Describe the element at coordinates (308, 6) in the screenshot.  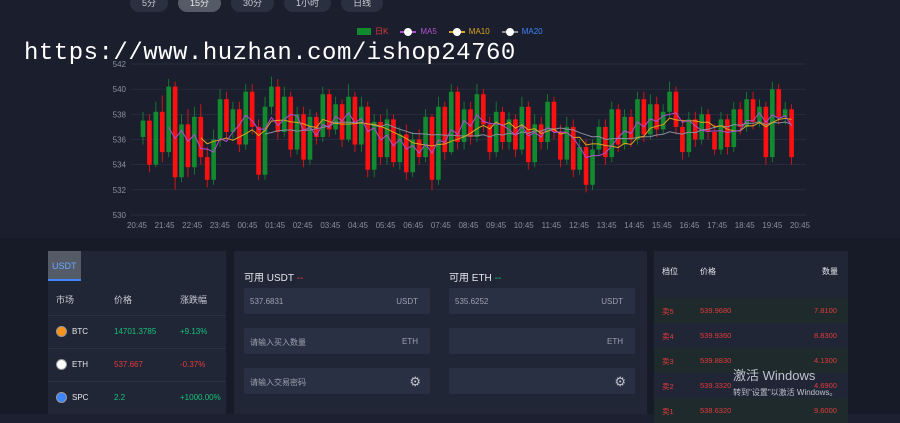
I see `timeframe-button: 1小时` at that location.